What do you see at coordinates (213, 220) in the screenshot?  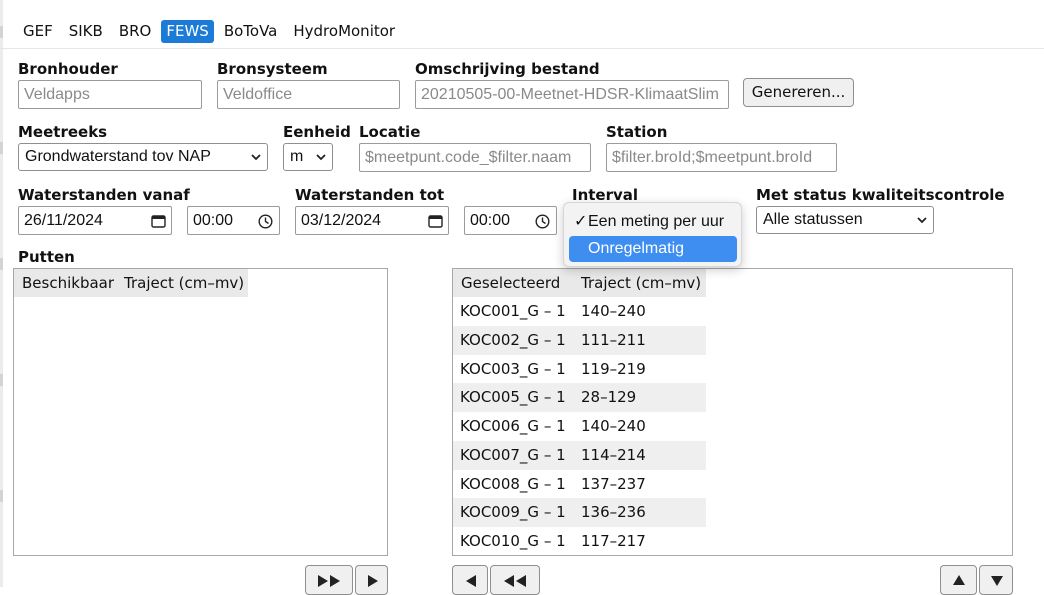 I see `vanaf-time-value: 00:00` at bounding box center [213, 220].